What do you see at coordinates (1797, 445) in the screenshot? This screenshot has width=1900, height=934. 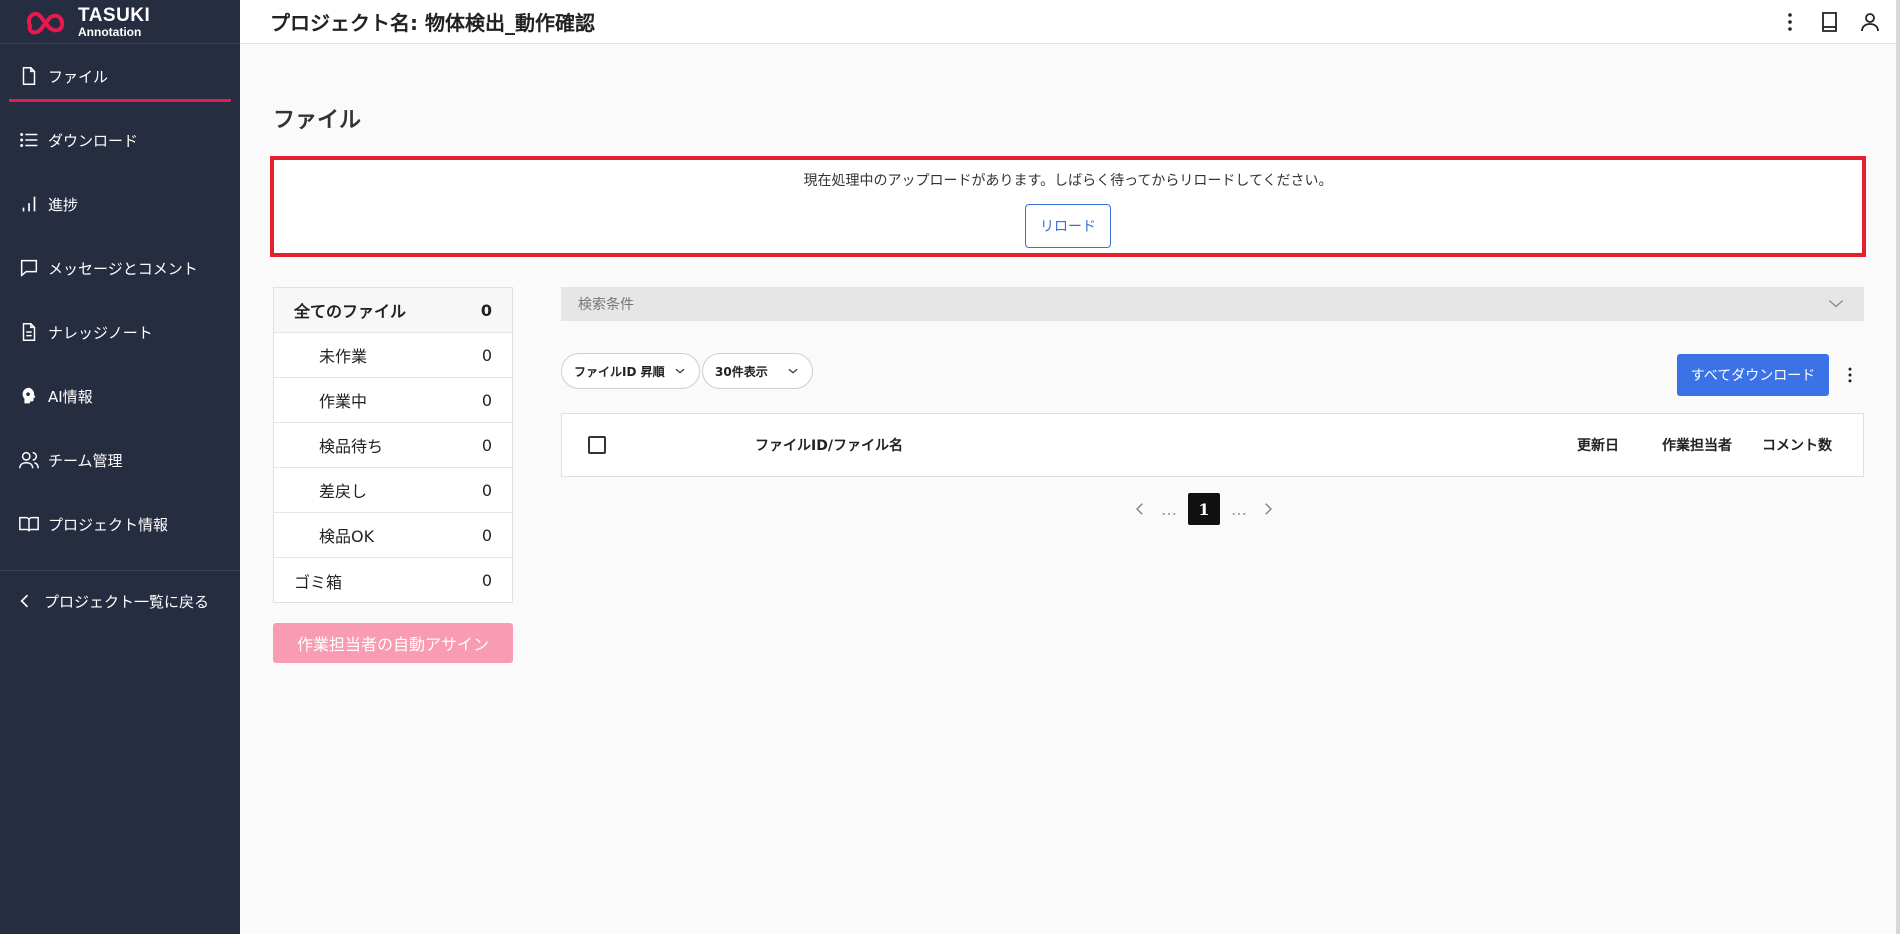 I see `column-comment-count: コメント数` at bounding box center [1797, 445].